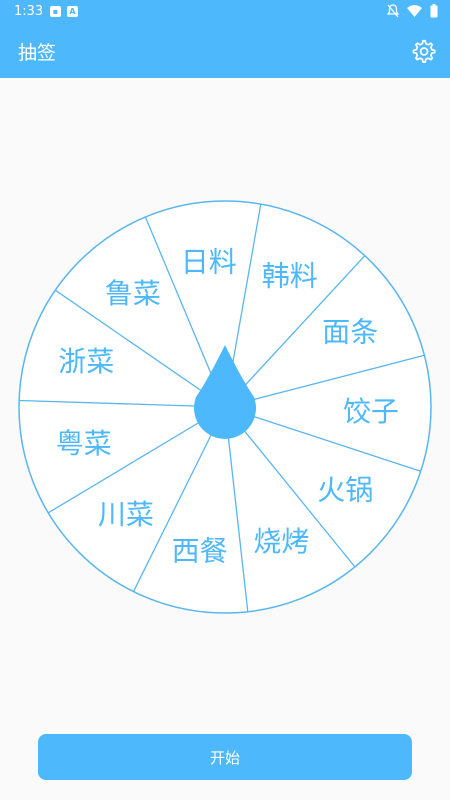 This screenshot has height=800, width=450. Describe the element at coordinates (393, 11) in the screenshot. I see `mute-icon` at that location.